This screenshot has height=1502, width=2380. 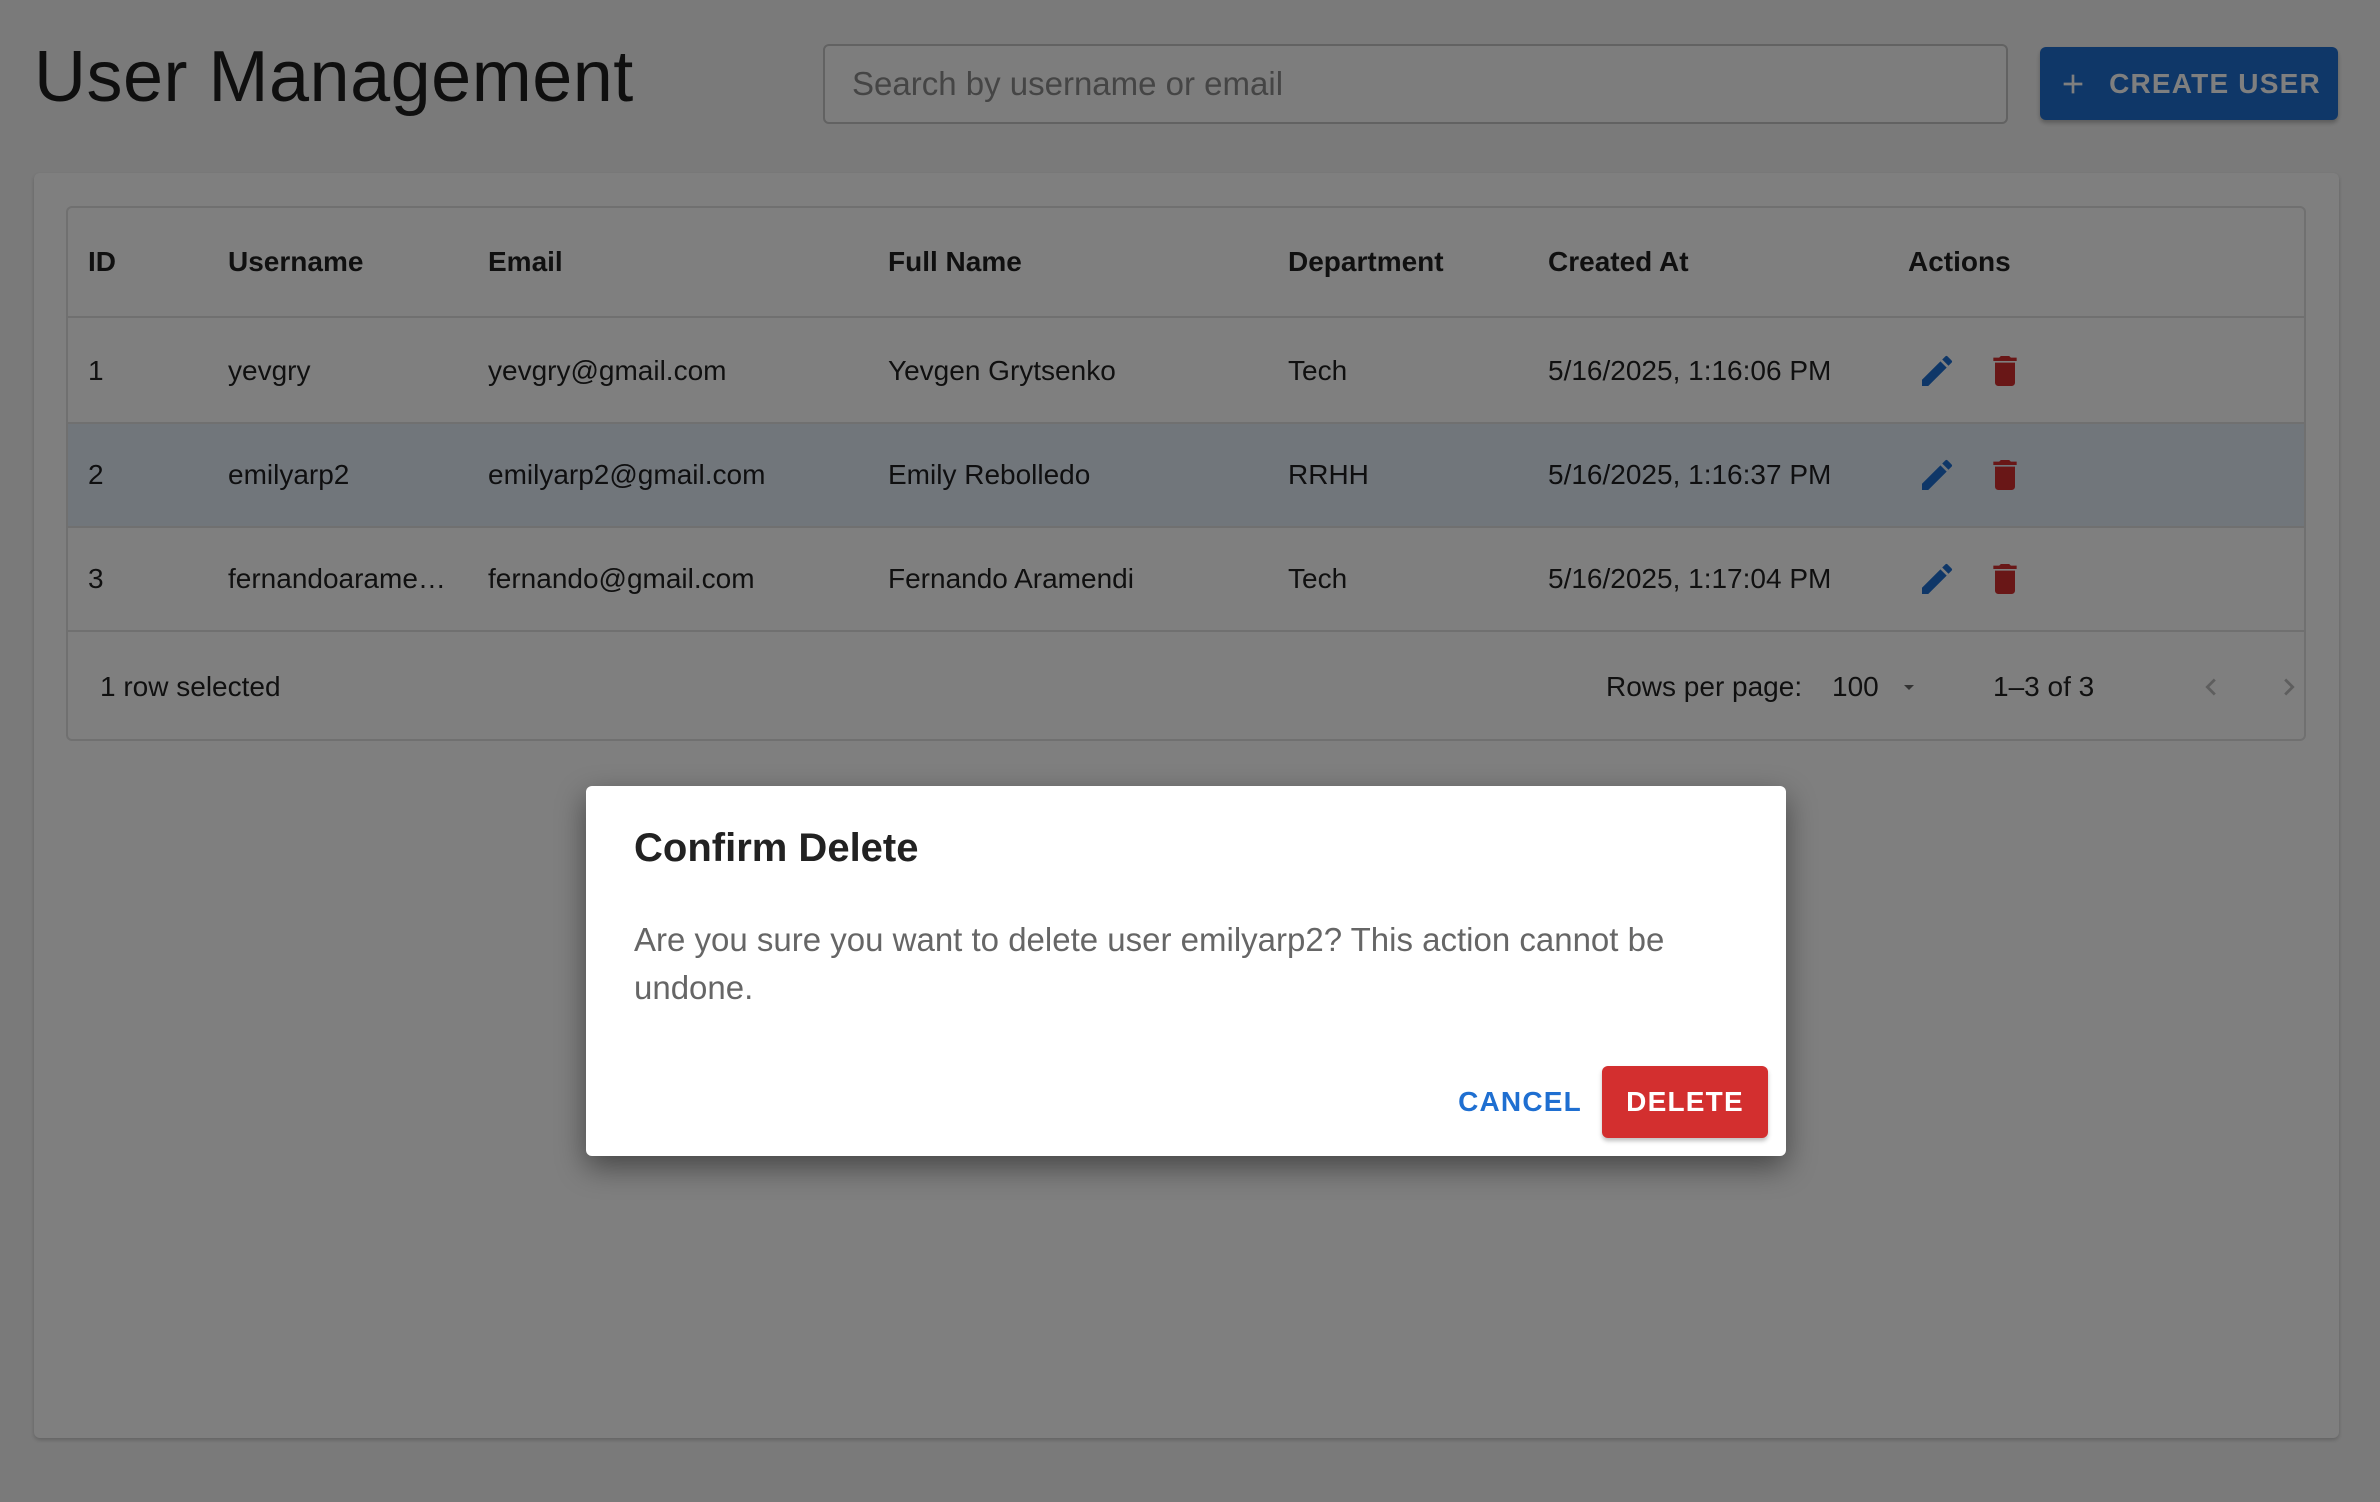 What do you see at coordinates (1685, 1102) in the screenshot?
I see `delete-confirm-button: DELETE` at bounding box center [1685, 1102].